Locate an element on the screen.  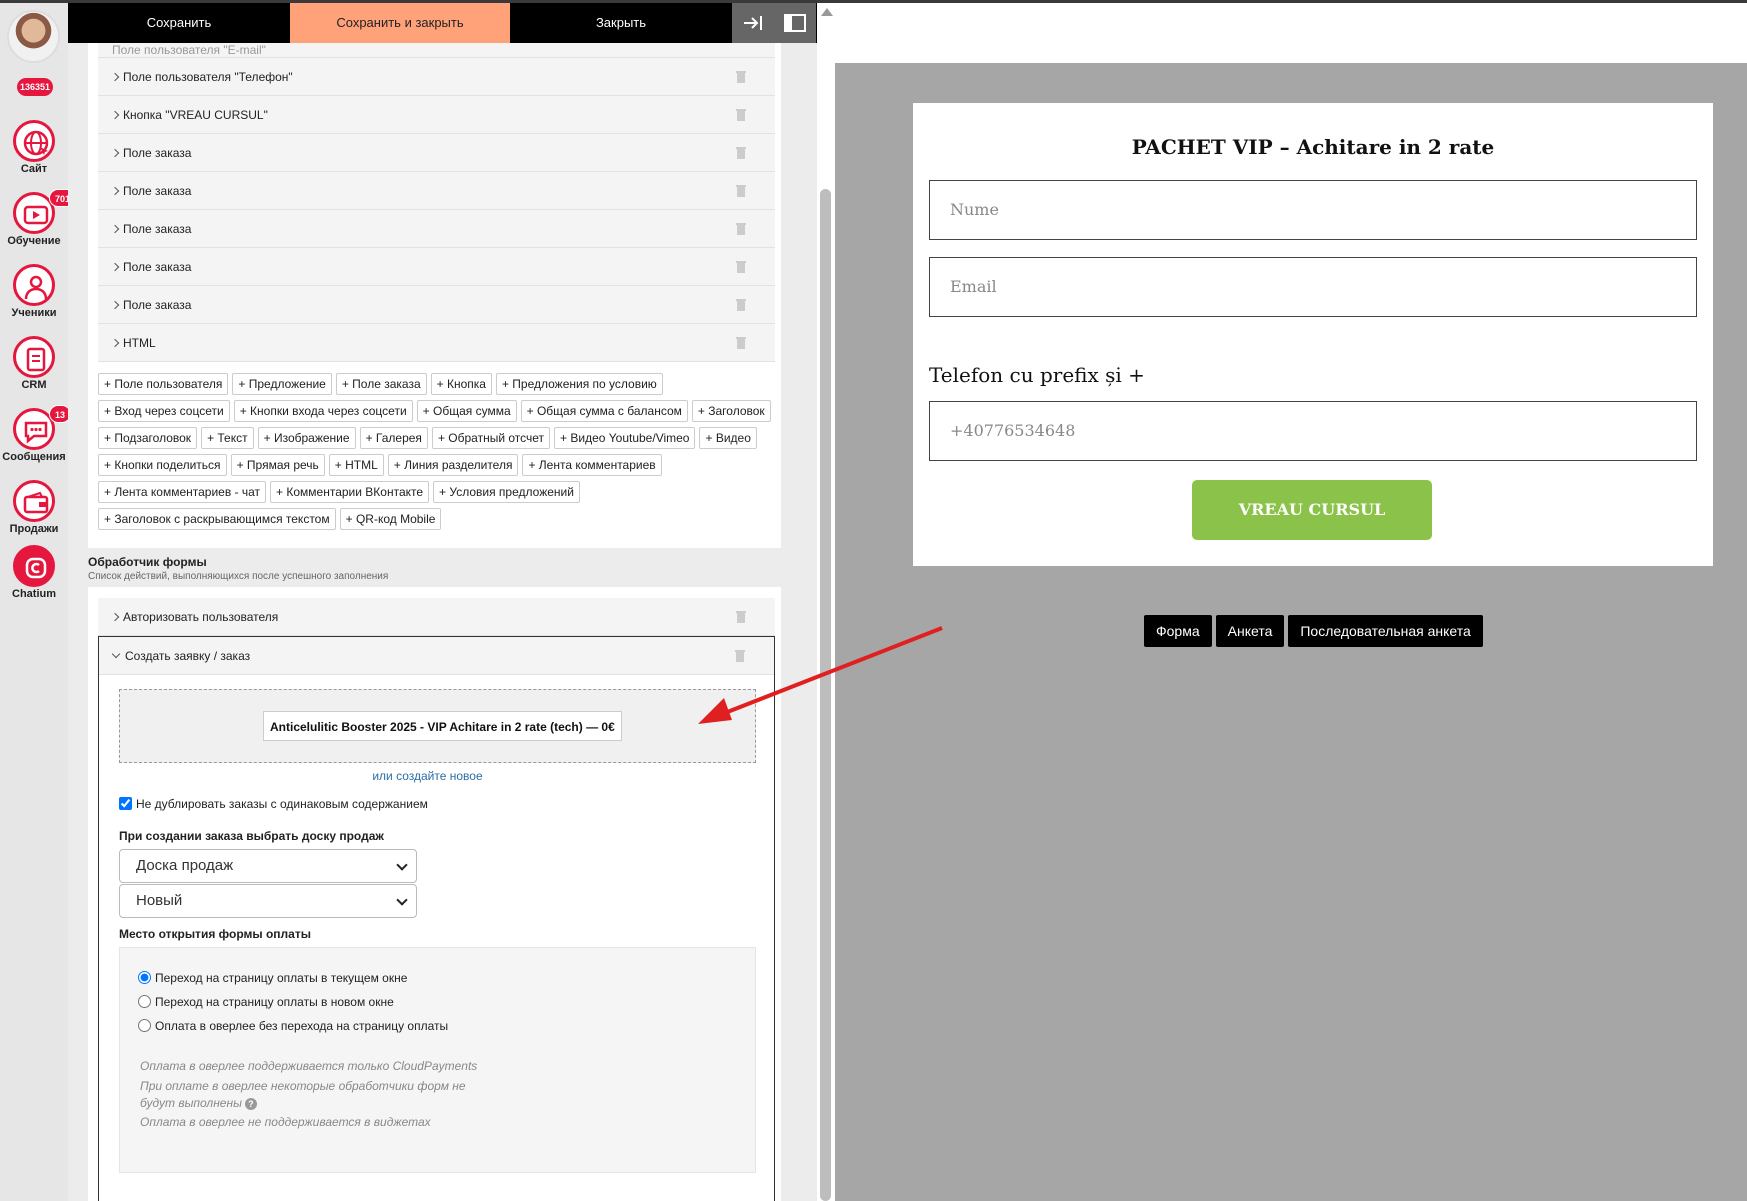
user-avatar is located at coordinates (33, 36).